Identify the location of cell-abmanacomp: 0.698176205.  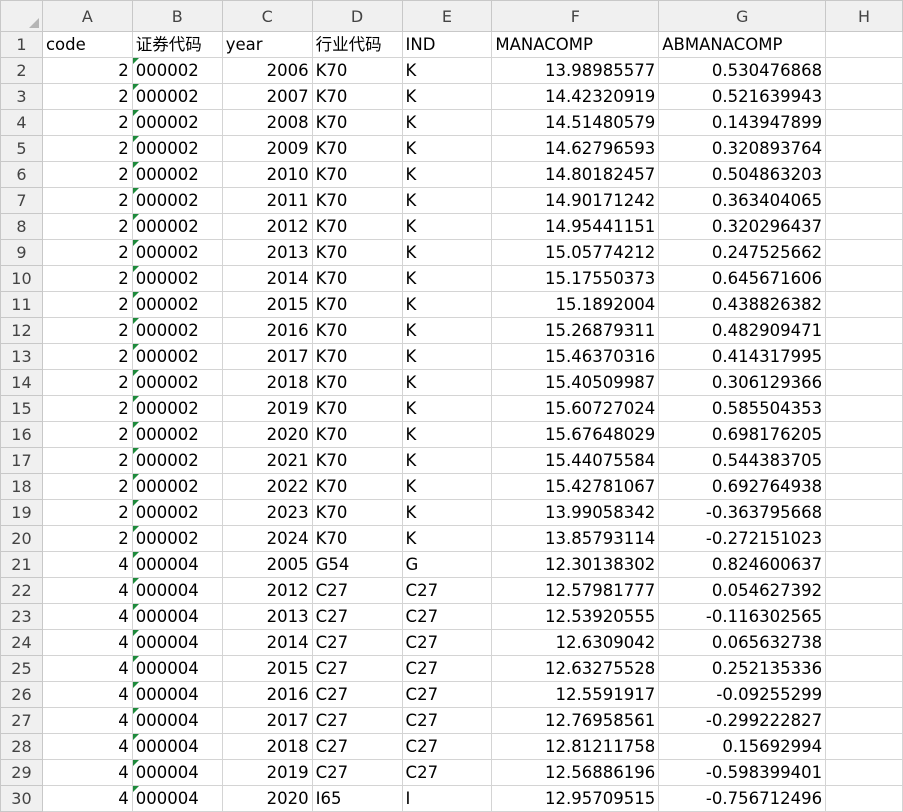
(742, 434).